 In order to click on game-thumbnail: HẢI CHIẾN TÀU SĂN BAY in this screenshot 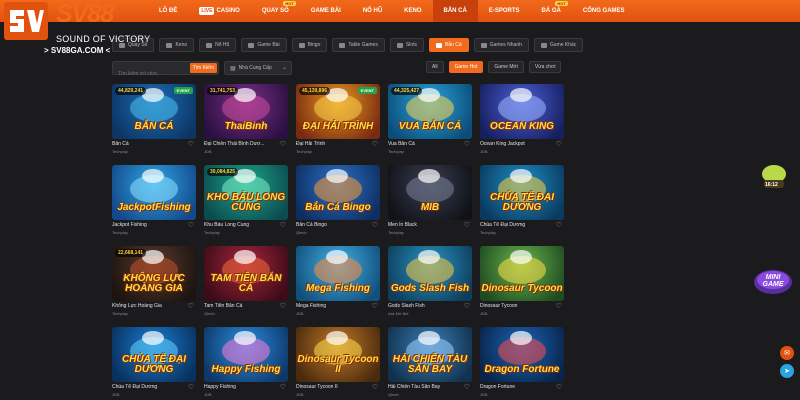, I will do `click(430, 354)`.